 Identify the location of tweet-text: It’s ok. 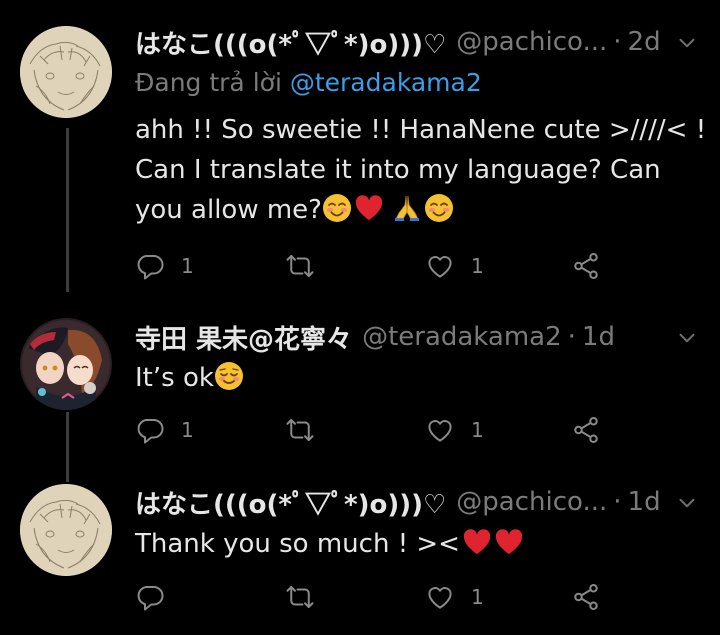
(407, 378).